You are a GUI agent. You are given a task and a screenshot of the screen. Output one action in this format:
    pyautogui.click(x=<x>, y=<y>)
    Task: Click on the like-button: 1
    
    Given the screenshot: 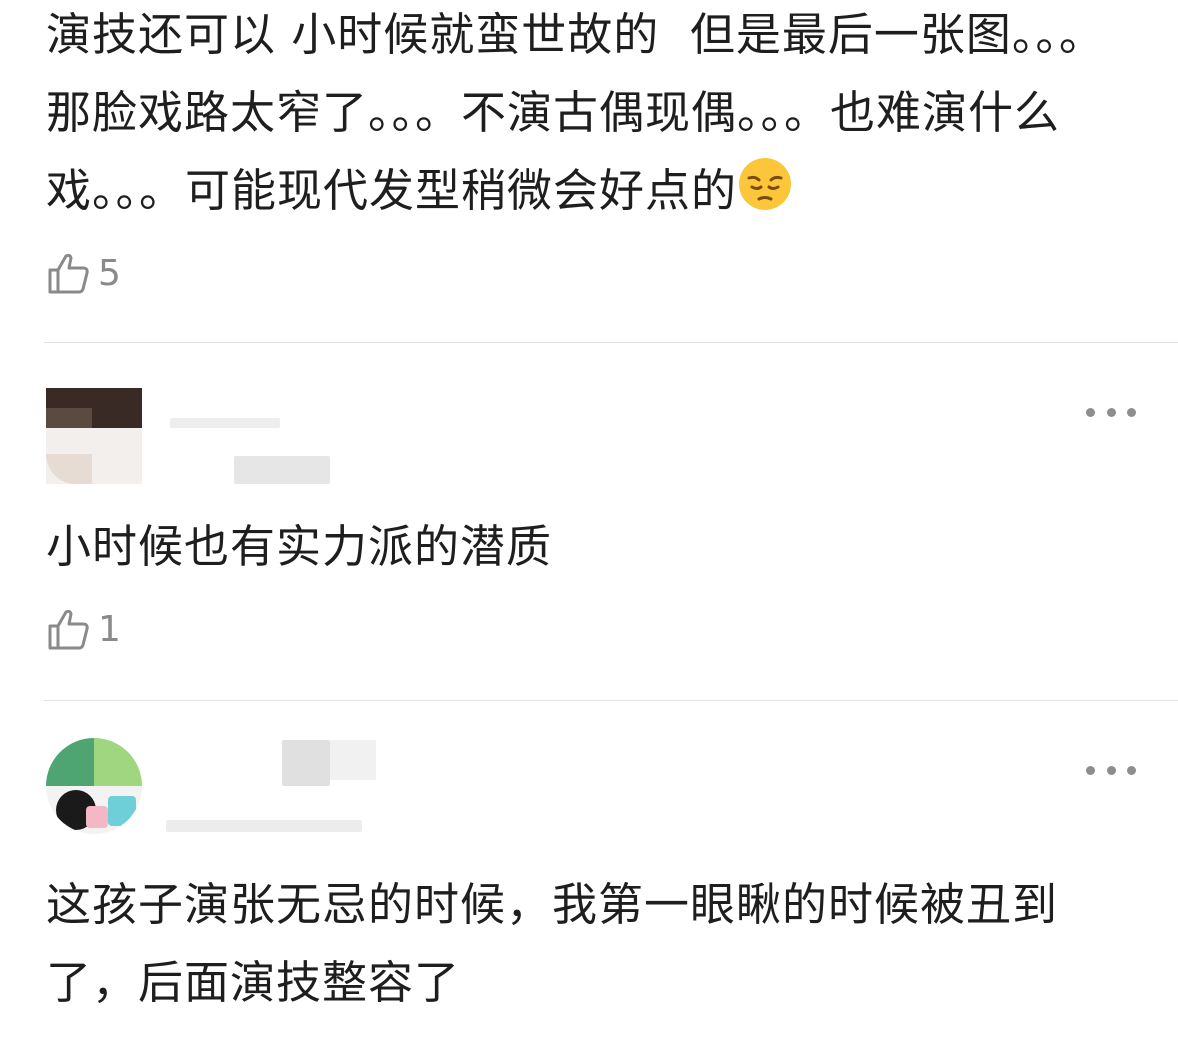 What is the action you would take?
    pyautogui.click(x=83, y=629)
    